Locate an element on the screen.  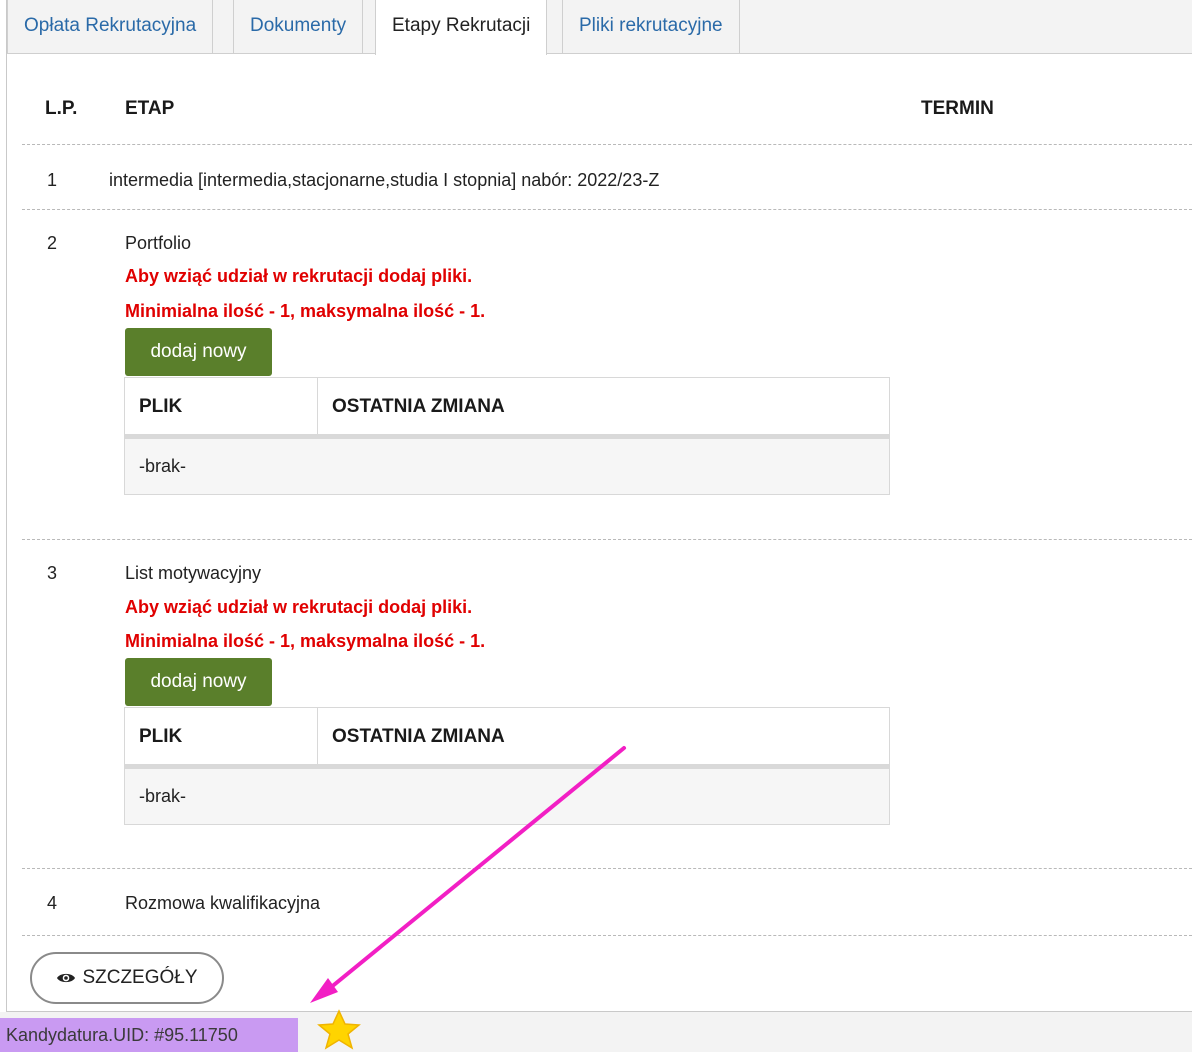
details-button: SZCZEGÓŁY is located at coordinates (127, 978).